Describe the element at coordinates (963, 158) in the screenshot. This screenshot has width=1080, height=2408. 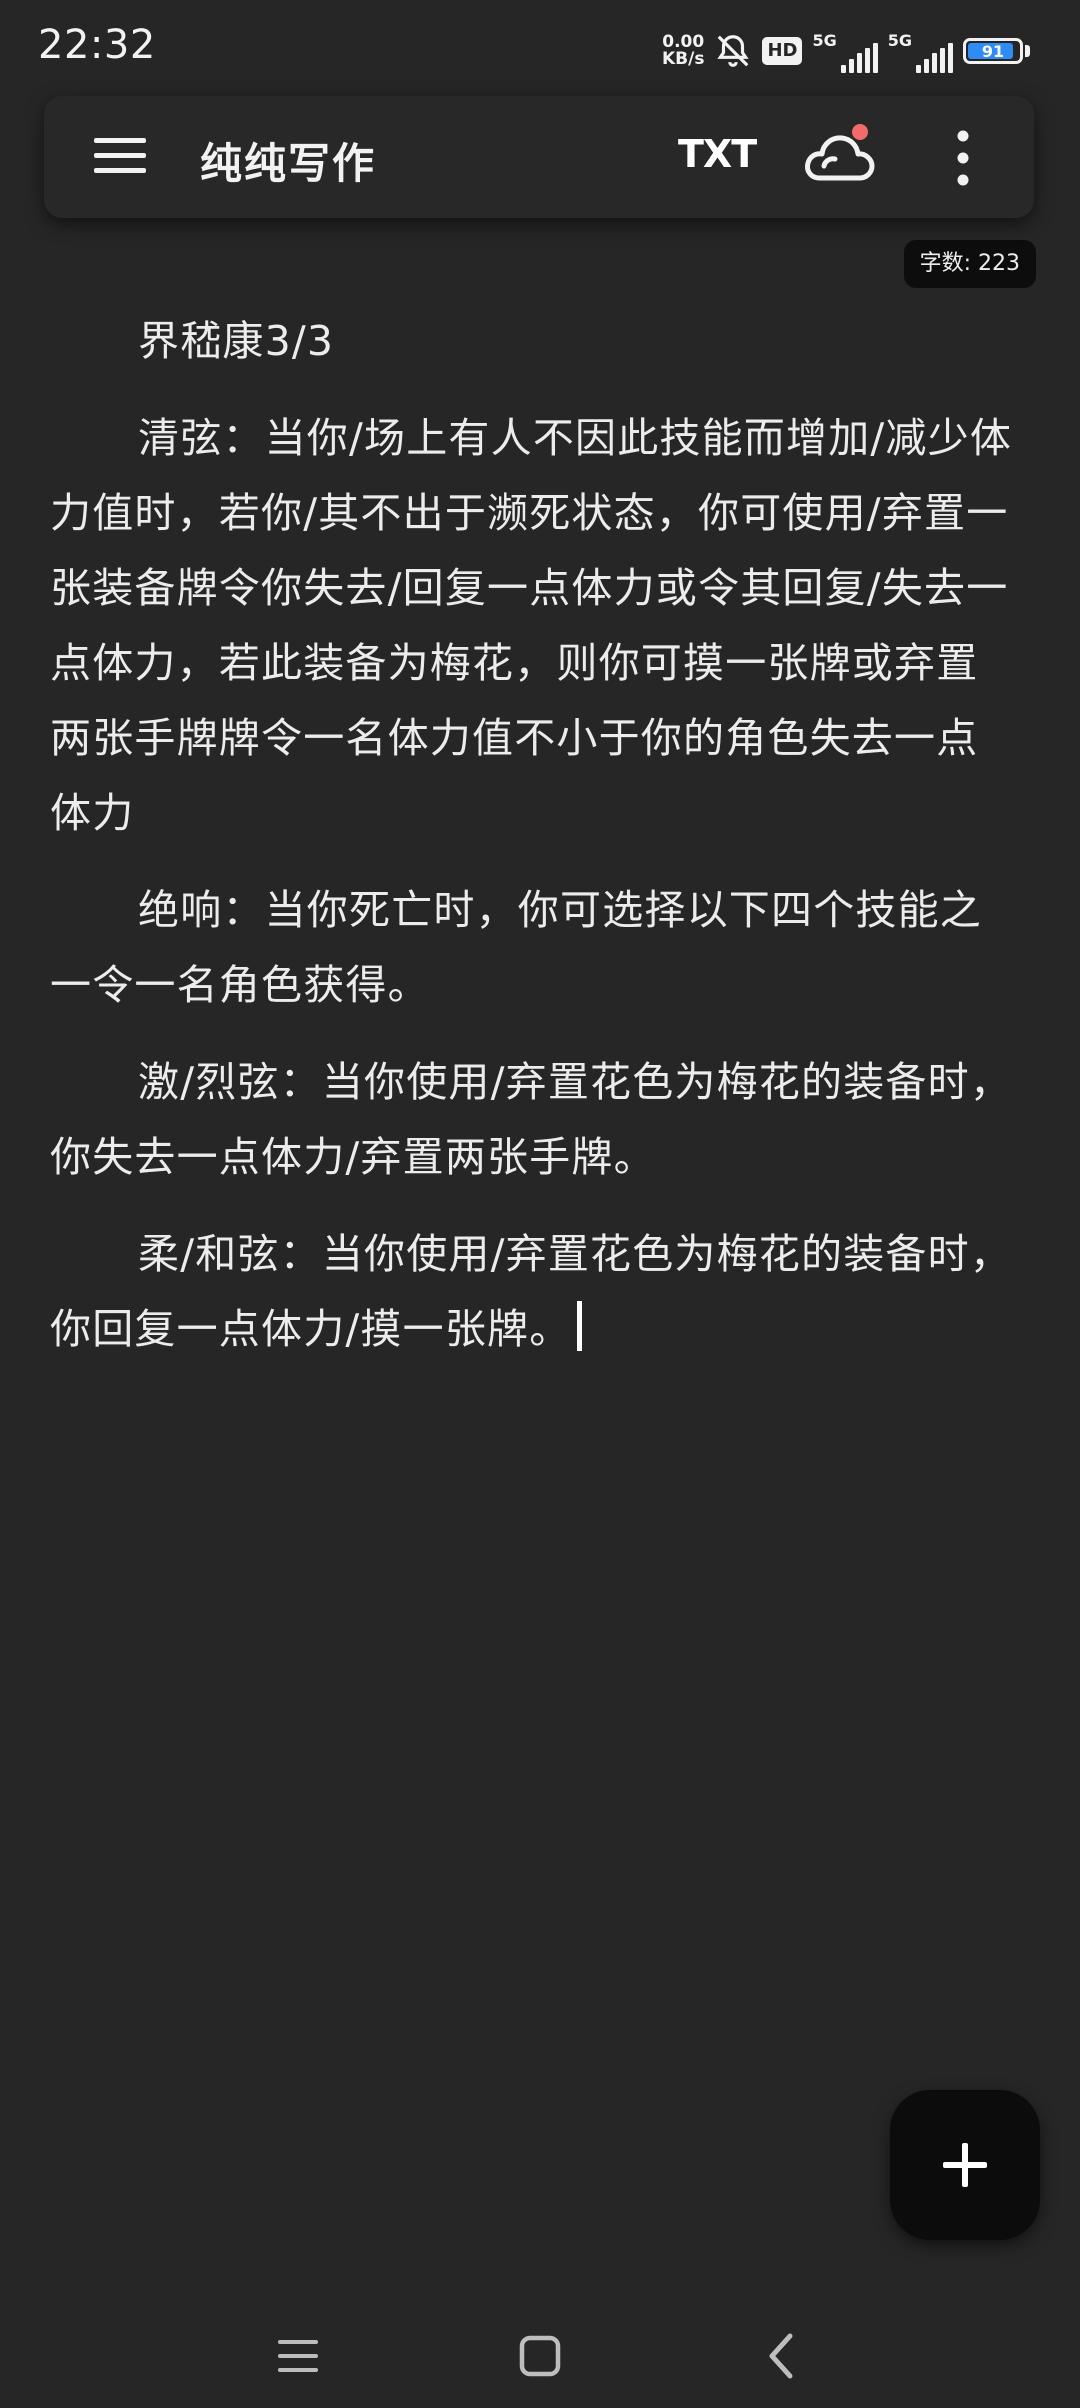
I see `more-vertical-icon` at that location.